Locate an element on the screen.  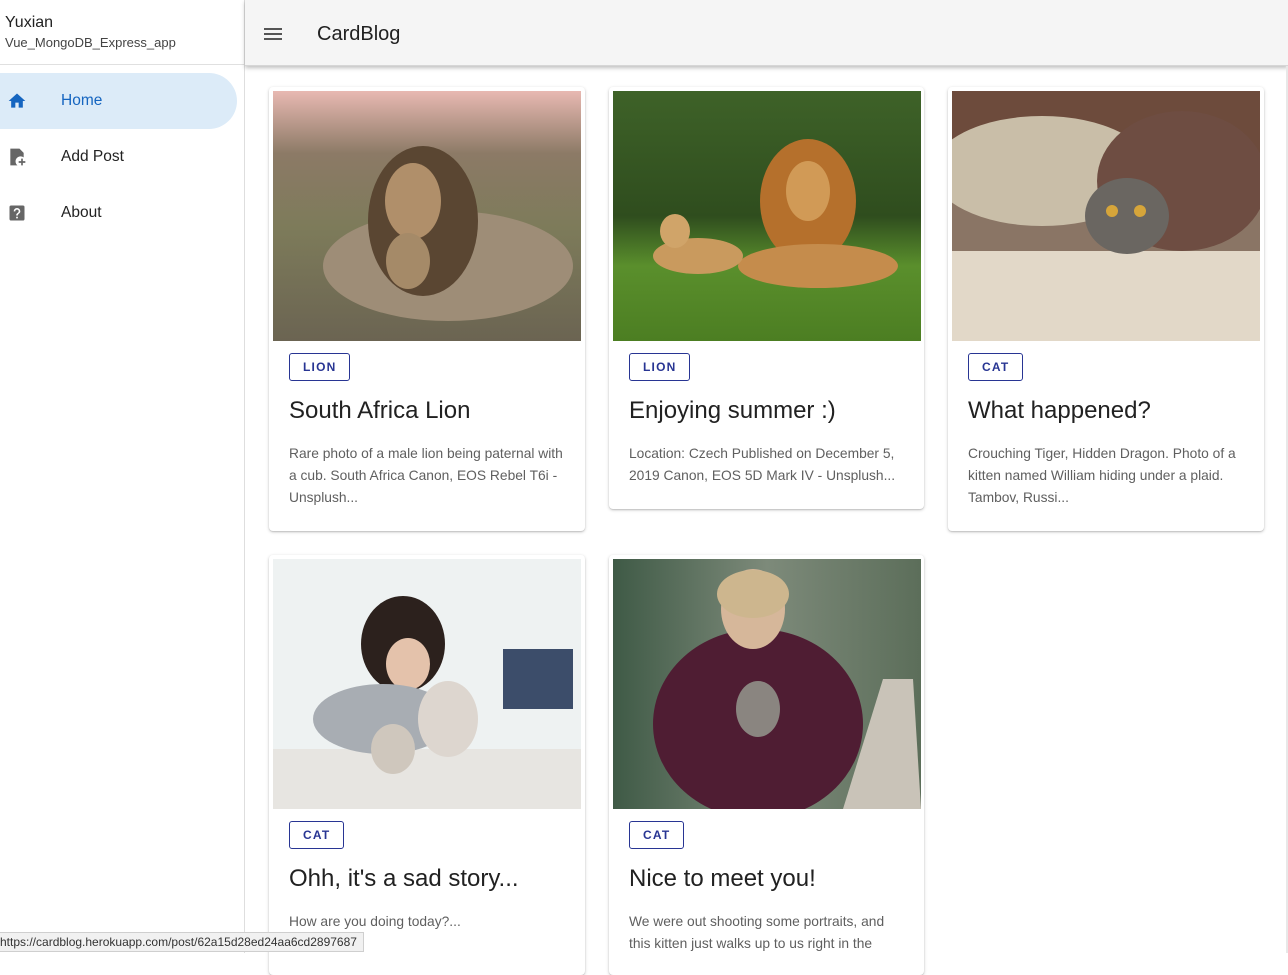
sidebar-item-add-post: Add Post is located at coordinates (118, 157).